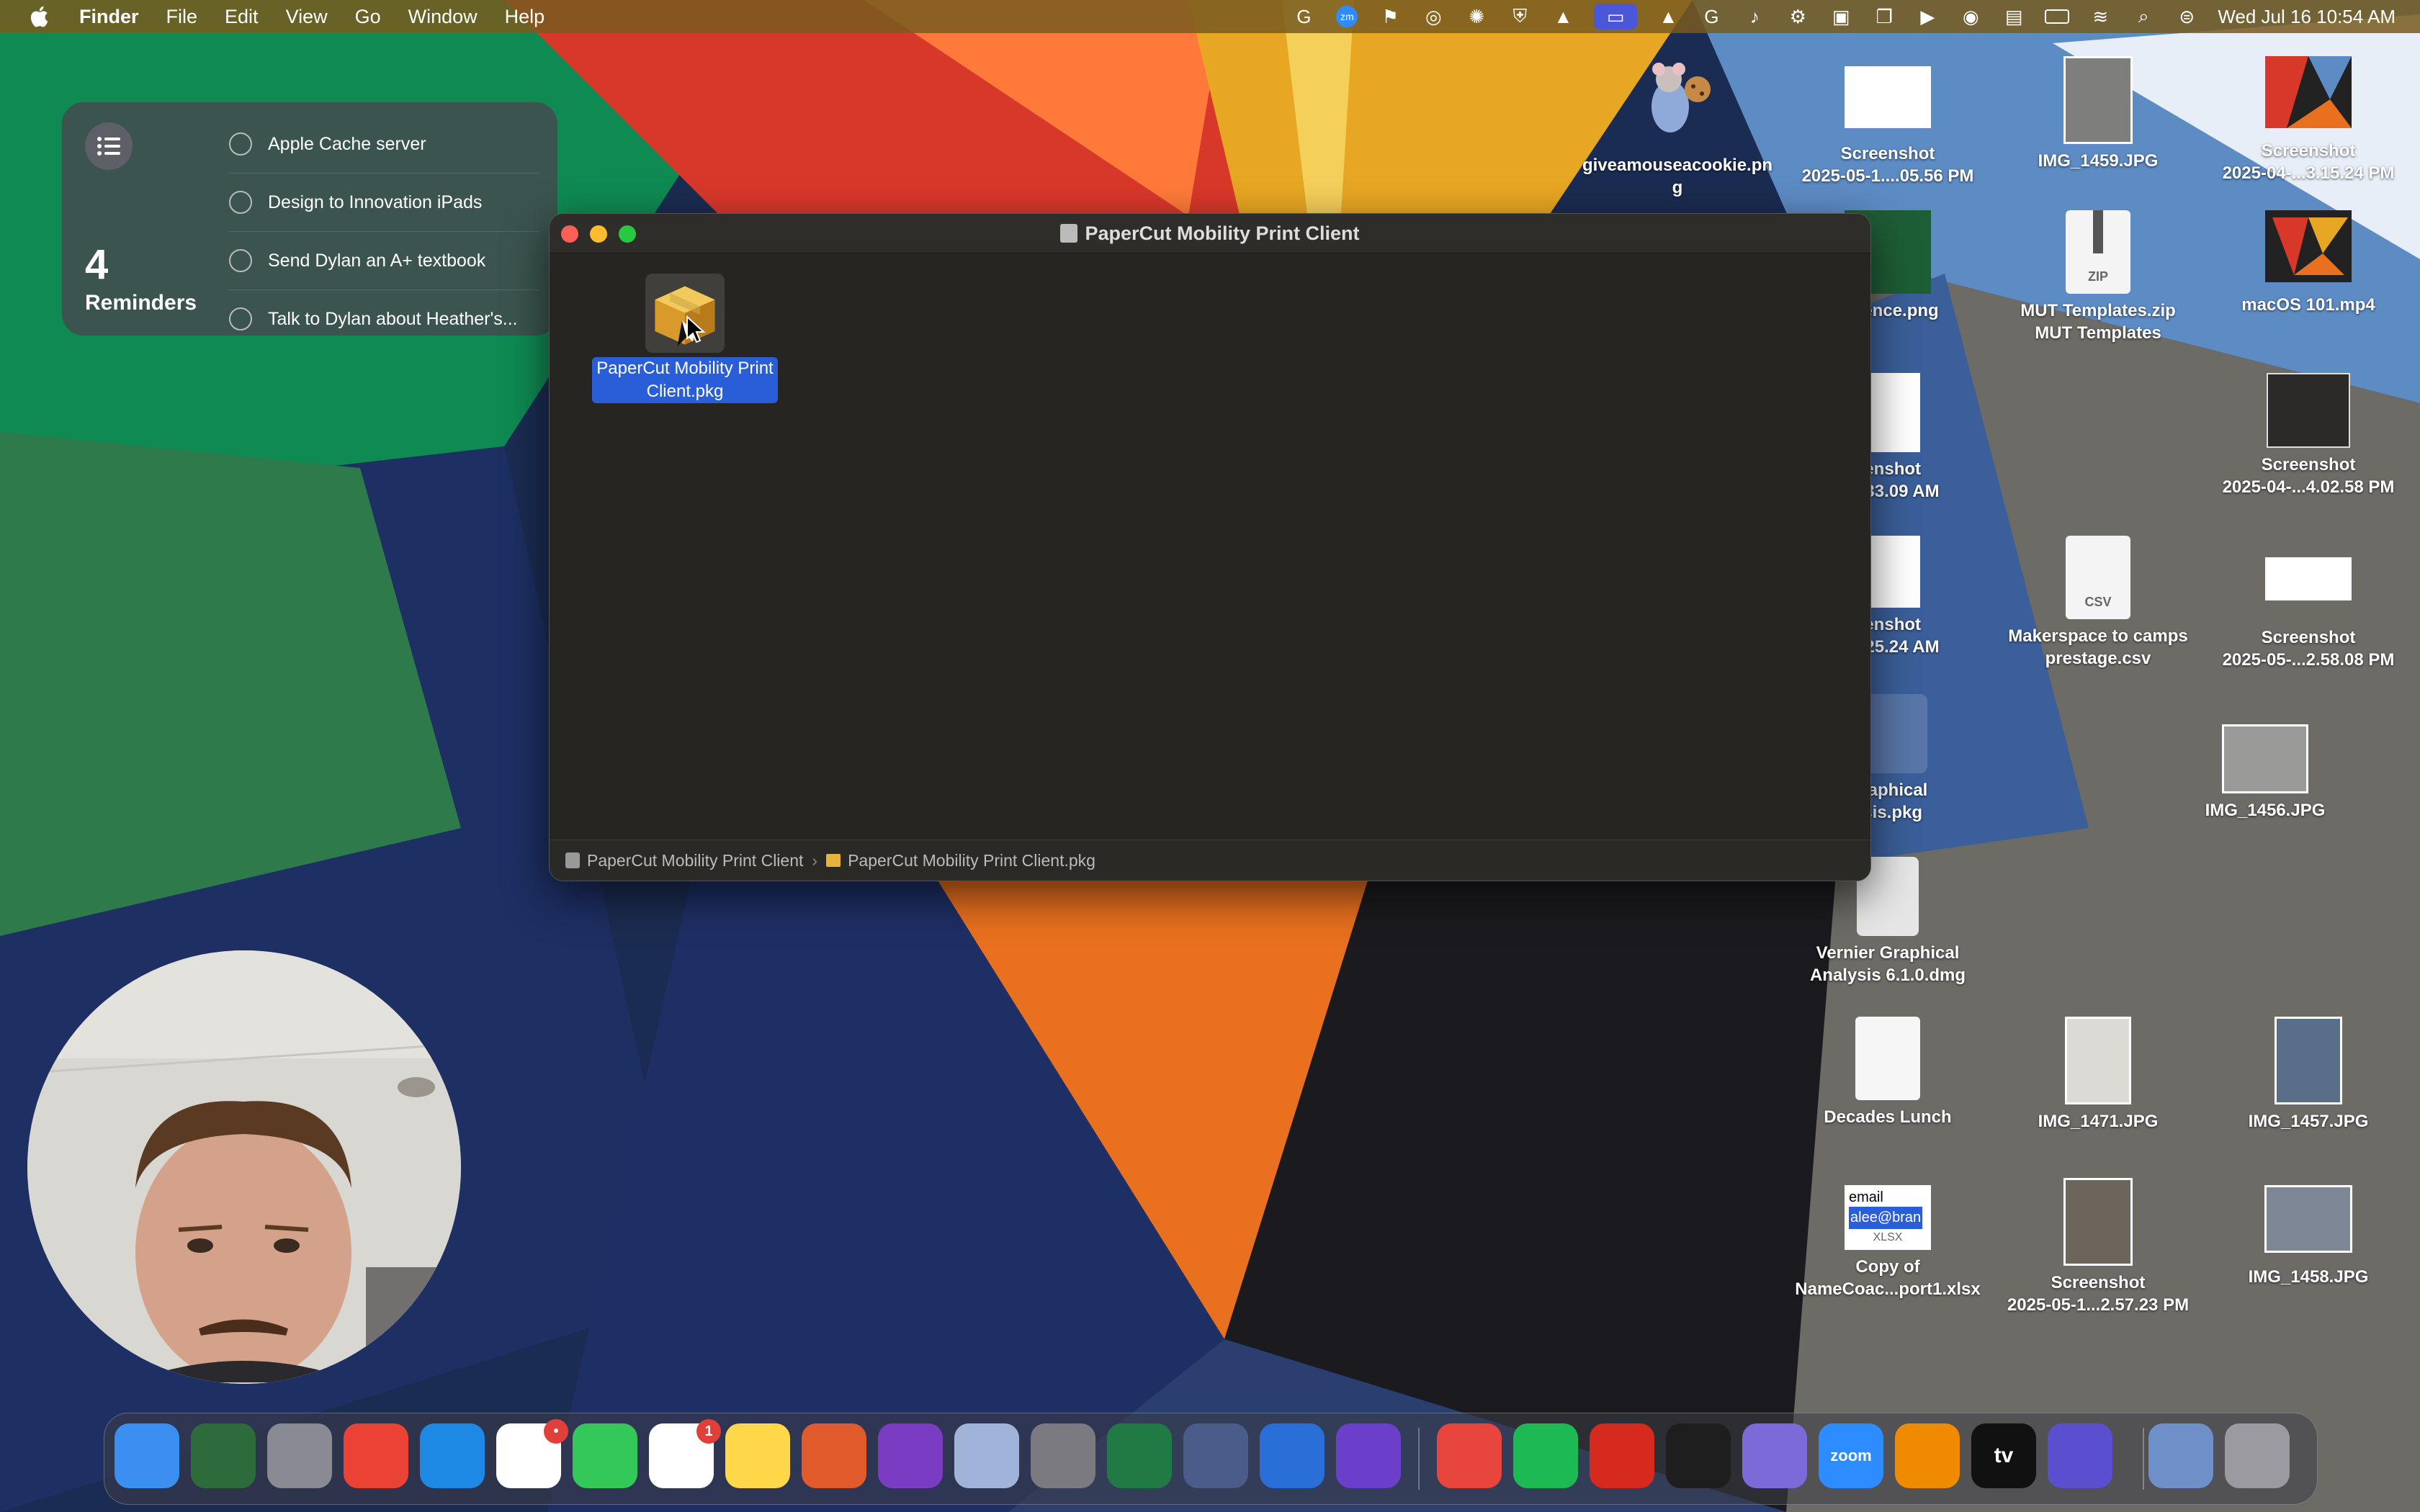 Image resolution: width=2420 pixels, height=1512 pixels. What do you see at coordinates (1210, 233) in the screenshot?
I see `window-titlebar: PaperCut Mobility Print Client` at bounding box center [1210, 233].